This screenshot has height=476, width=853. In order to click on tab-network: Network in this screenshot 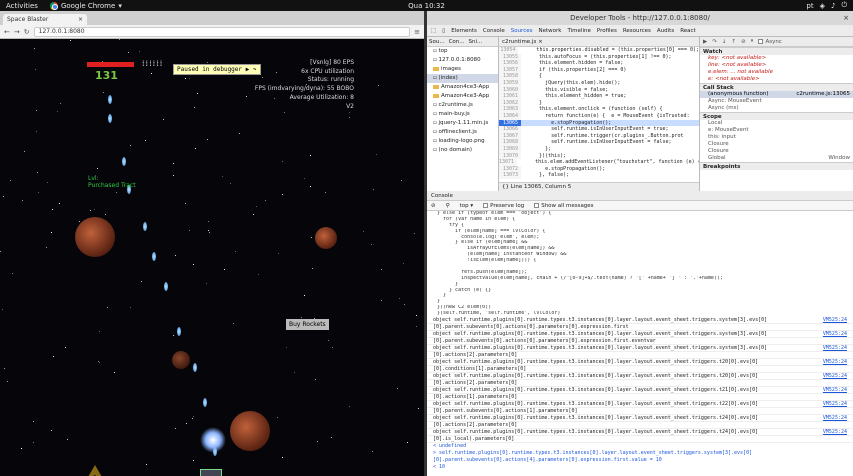, I will do `click(549, 31)`.